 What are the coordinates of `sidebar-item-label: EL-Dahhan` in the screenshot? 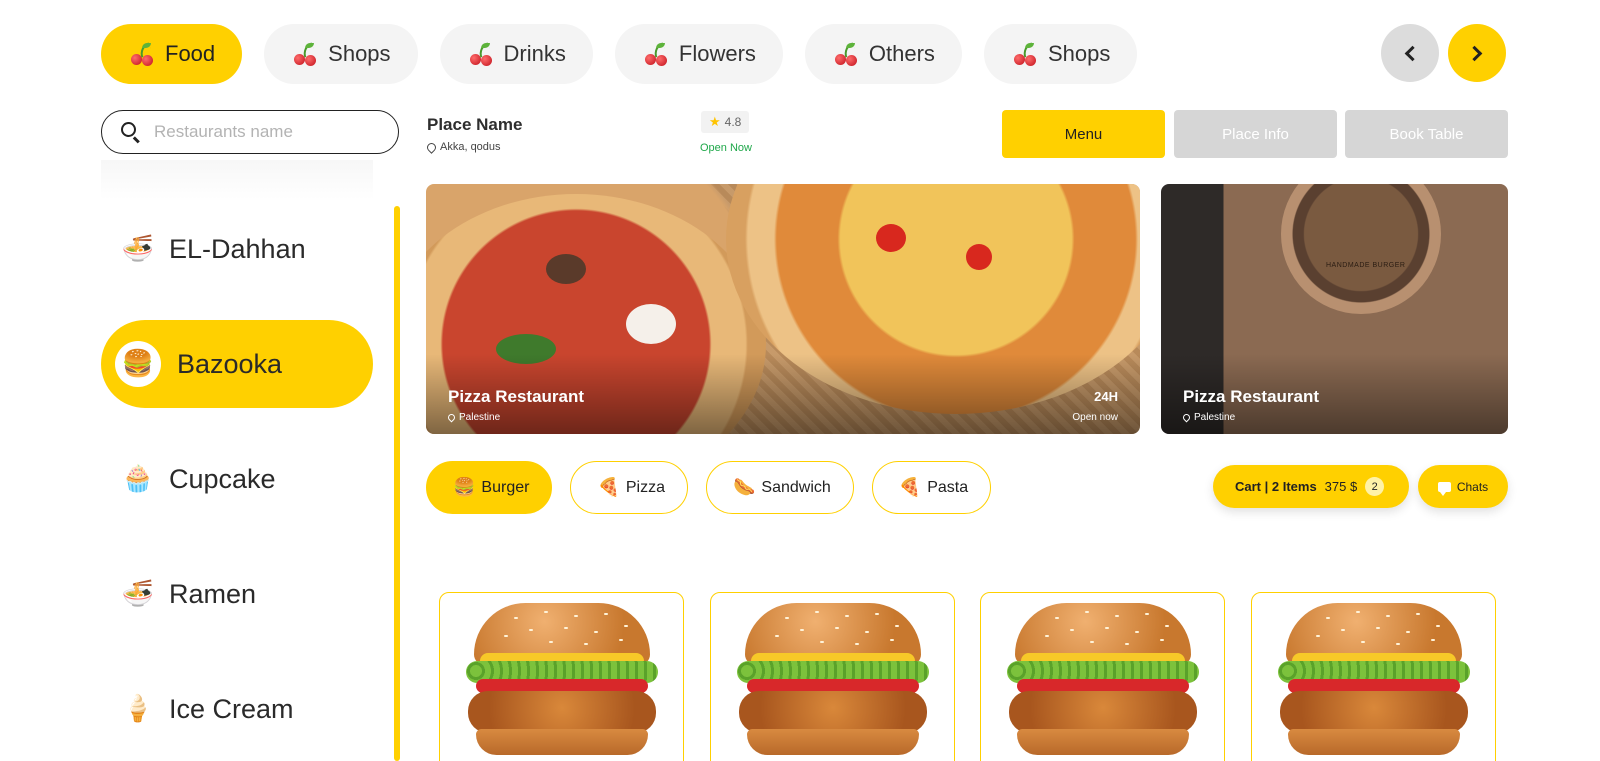 It's located at (237, 248).